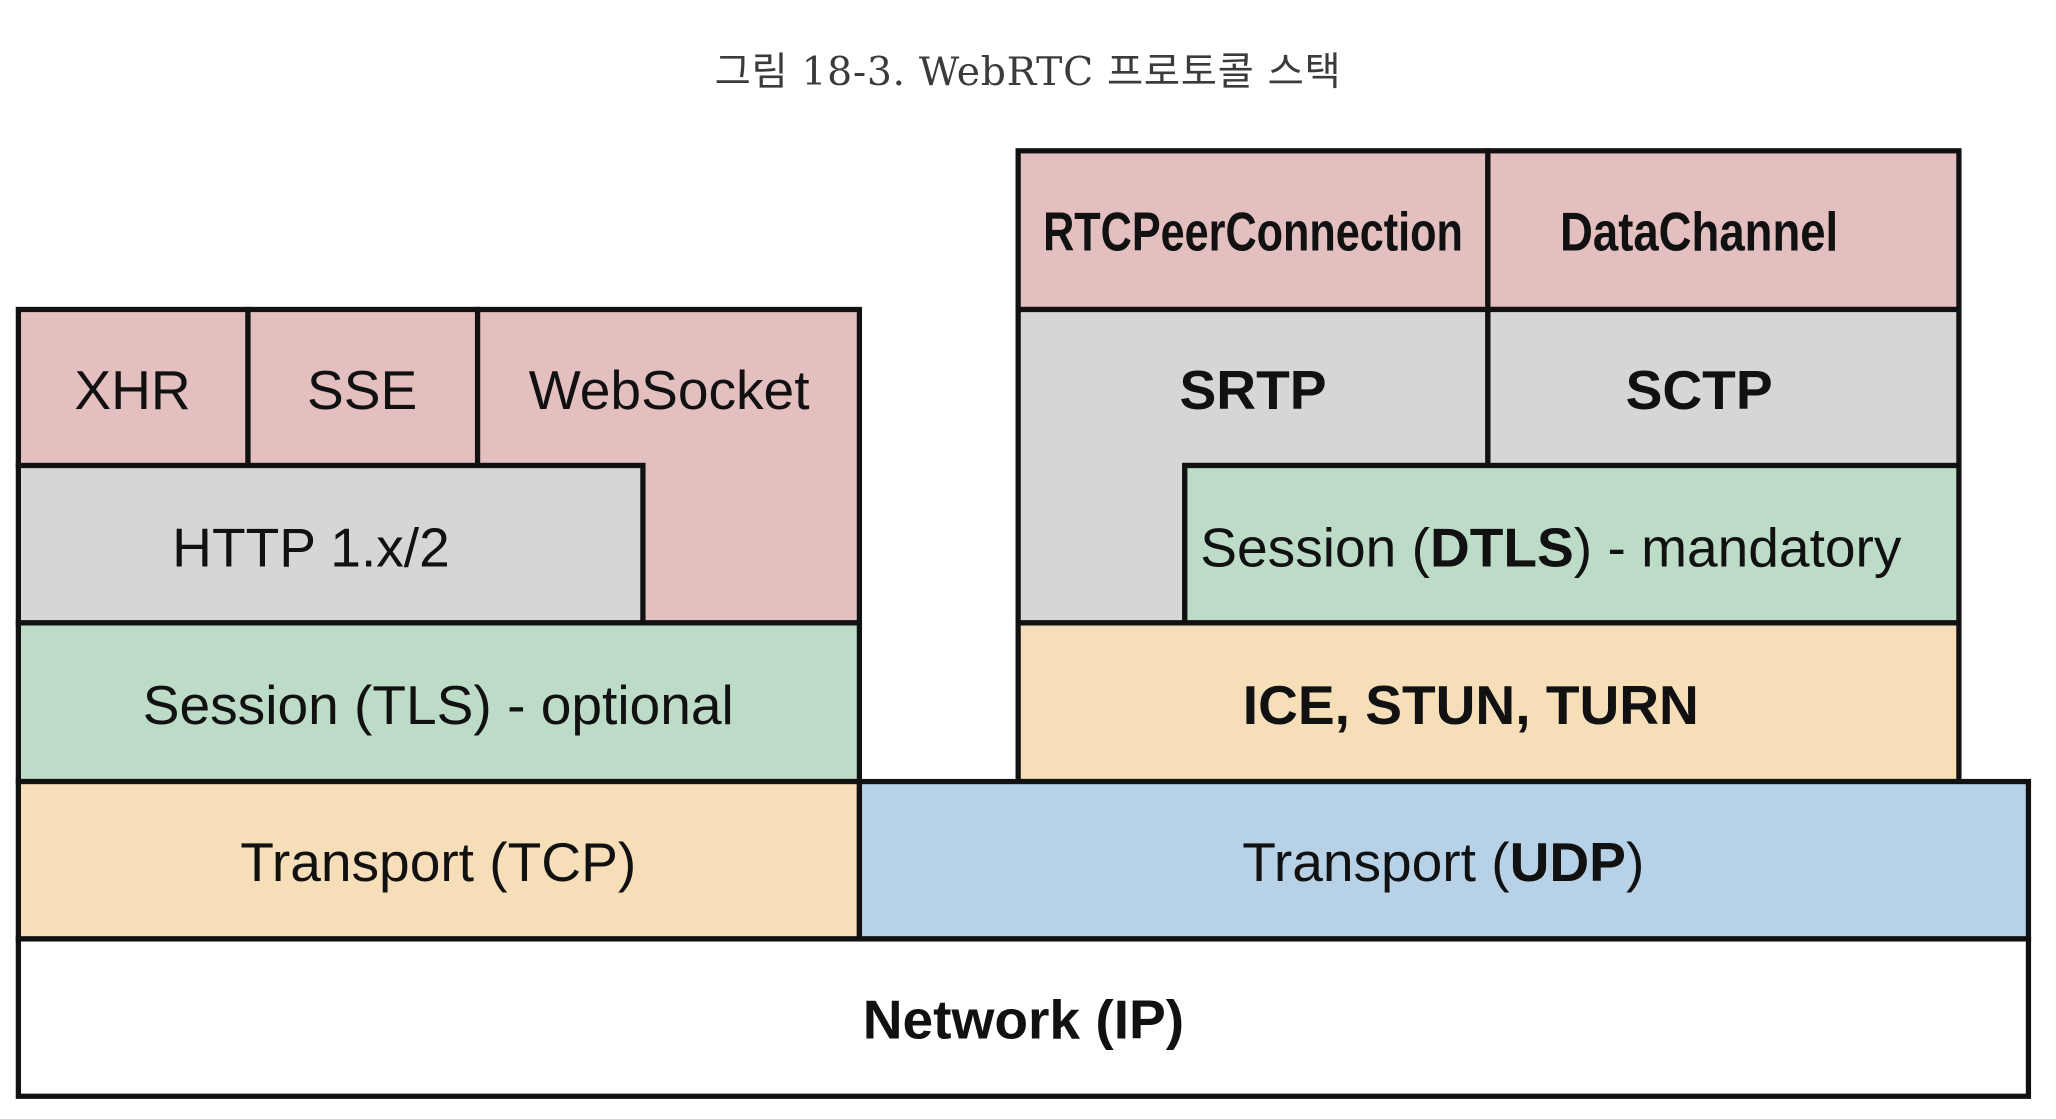 The width and height of the screenshot is (2056, 1119). Describe the element at coordinates (669, 390) in the screenshot. I see `websocket-label: WebSocket` at that location.